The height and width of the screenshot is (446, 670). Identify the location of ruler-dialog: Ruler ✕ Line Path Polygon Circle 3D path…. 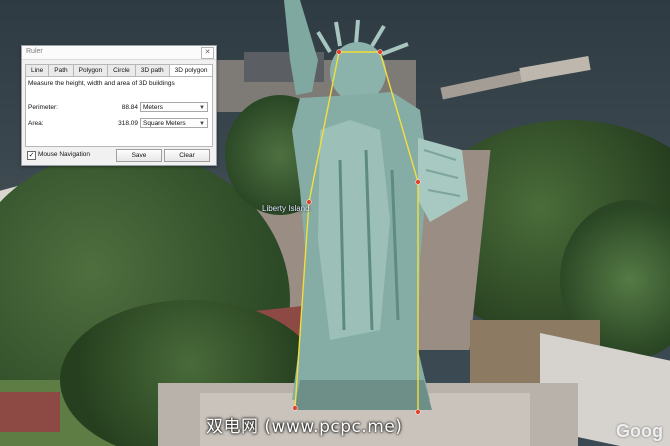
(119, 105).